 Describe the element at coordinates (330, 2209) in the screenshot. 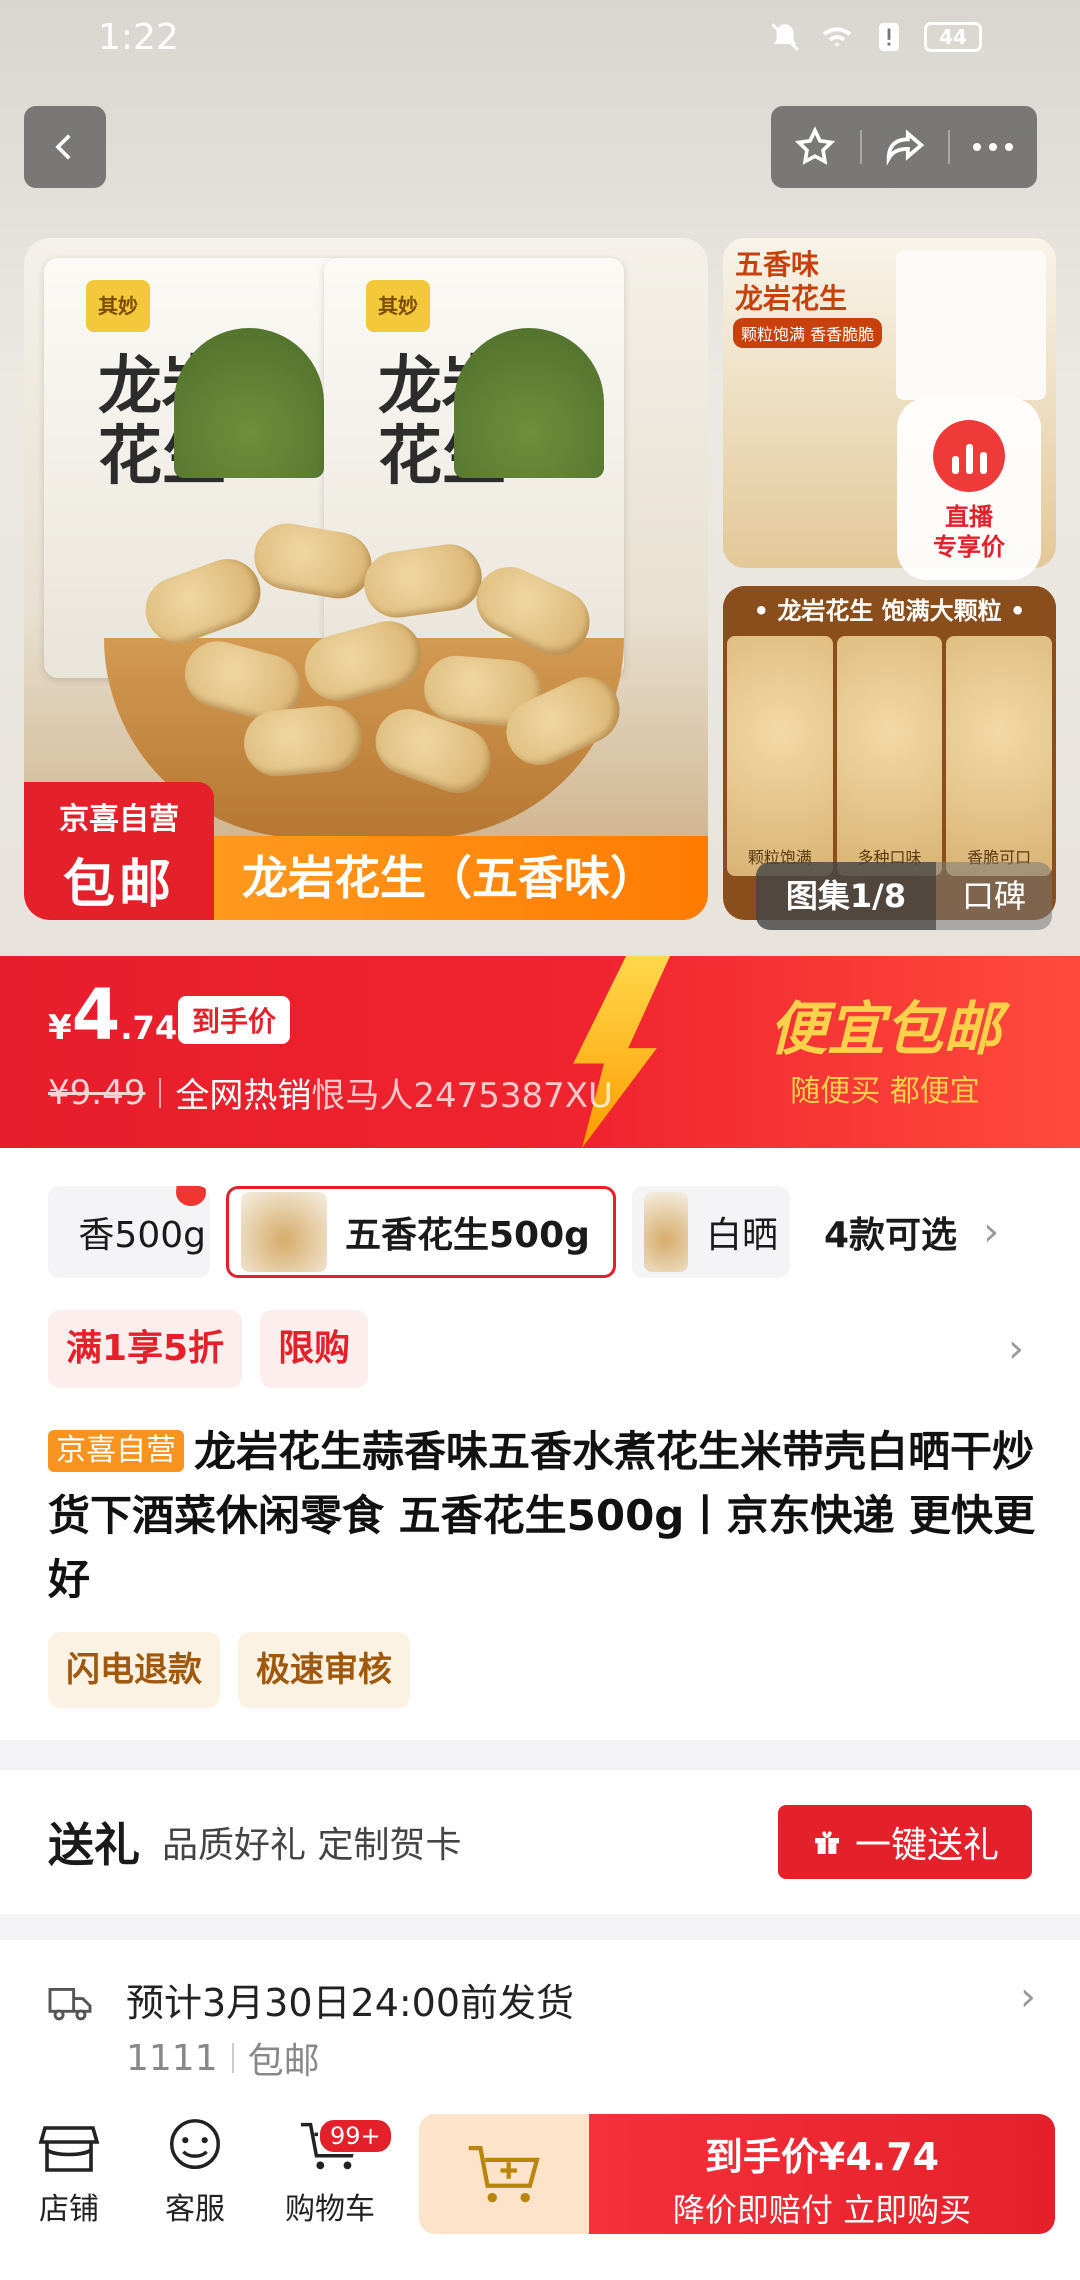

I see `cart-label: 购物车` at that location.